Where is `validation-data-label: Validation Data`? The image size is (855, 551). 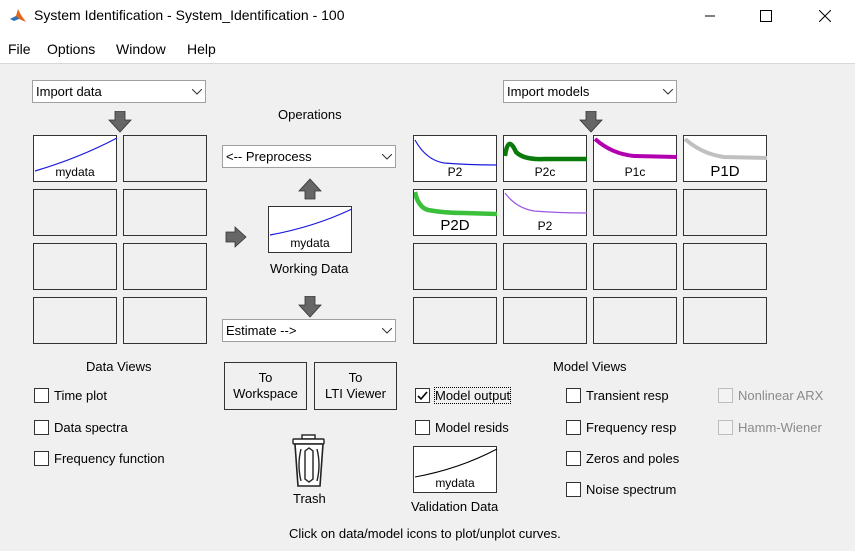
validation-data-label: Validation Data is located at coordinates (455, 506).